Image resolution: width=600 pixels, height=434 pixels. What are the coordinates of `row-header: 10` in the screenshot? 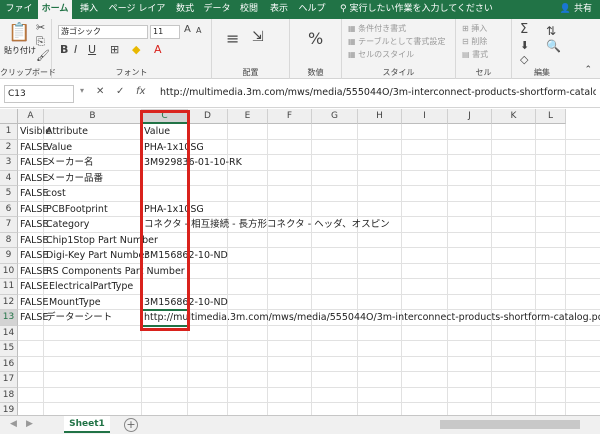 It's located at (9, 271).